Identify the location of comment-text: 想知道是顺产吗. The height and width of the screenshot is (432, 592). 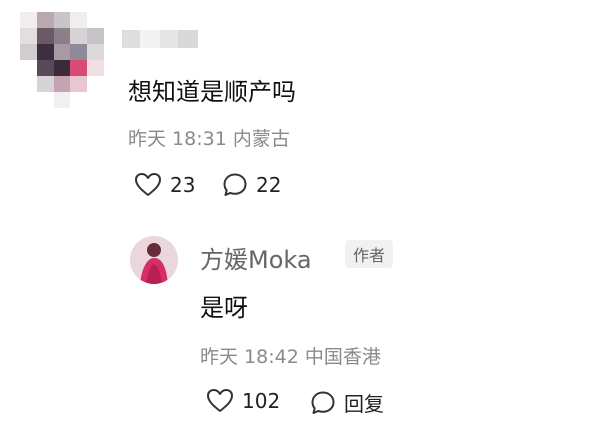
(212, 92).